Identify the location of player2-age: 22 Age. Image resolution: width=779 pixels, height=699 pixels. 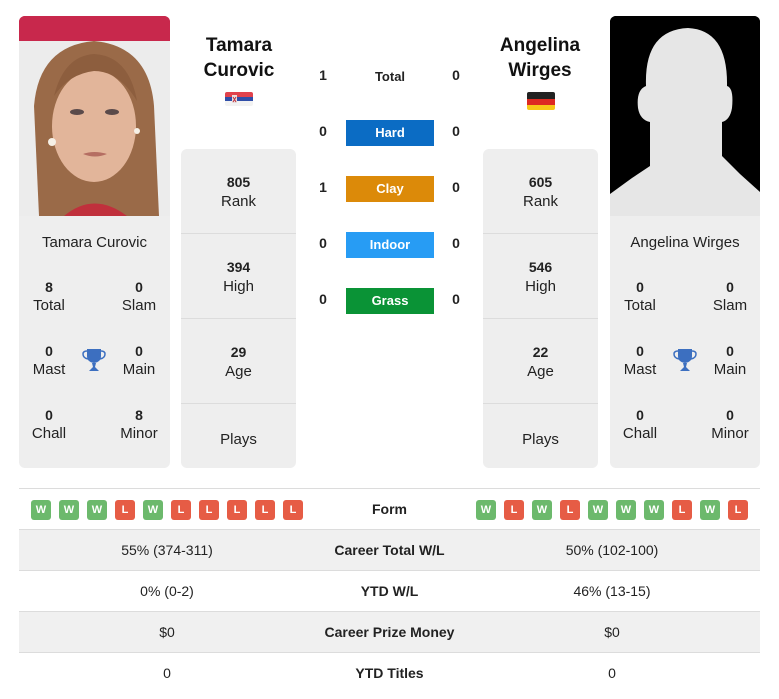
(540, 361).